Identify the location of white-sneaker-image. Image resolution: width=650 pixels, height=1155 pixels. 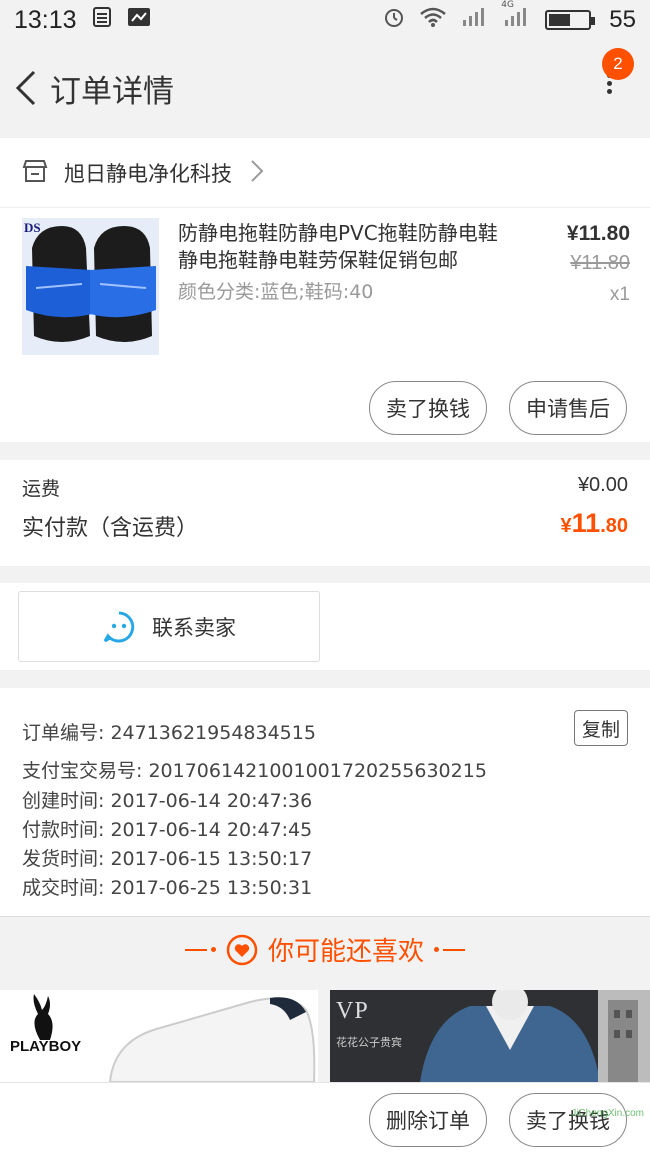
(212, 1039).